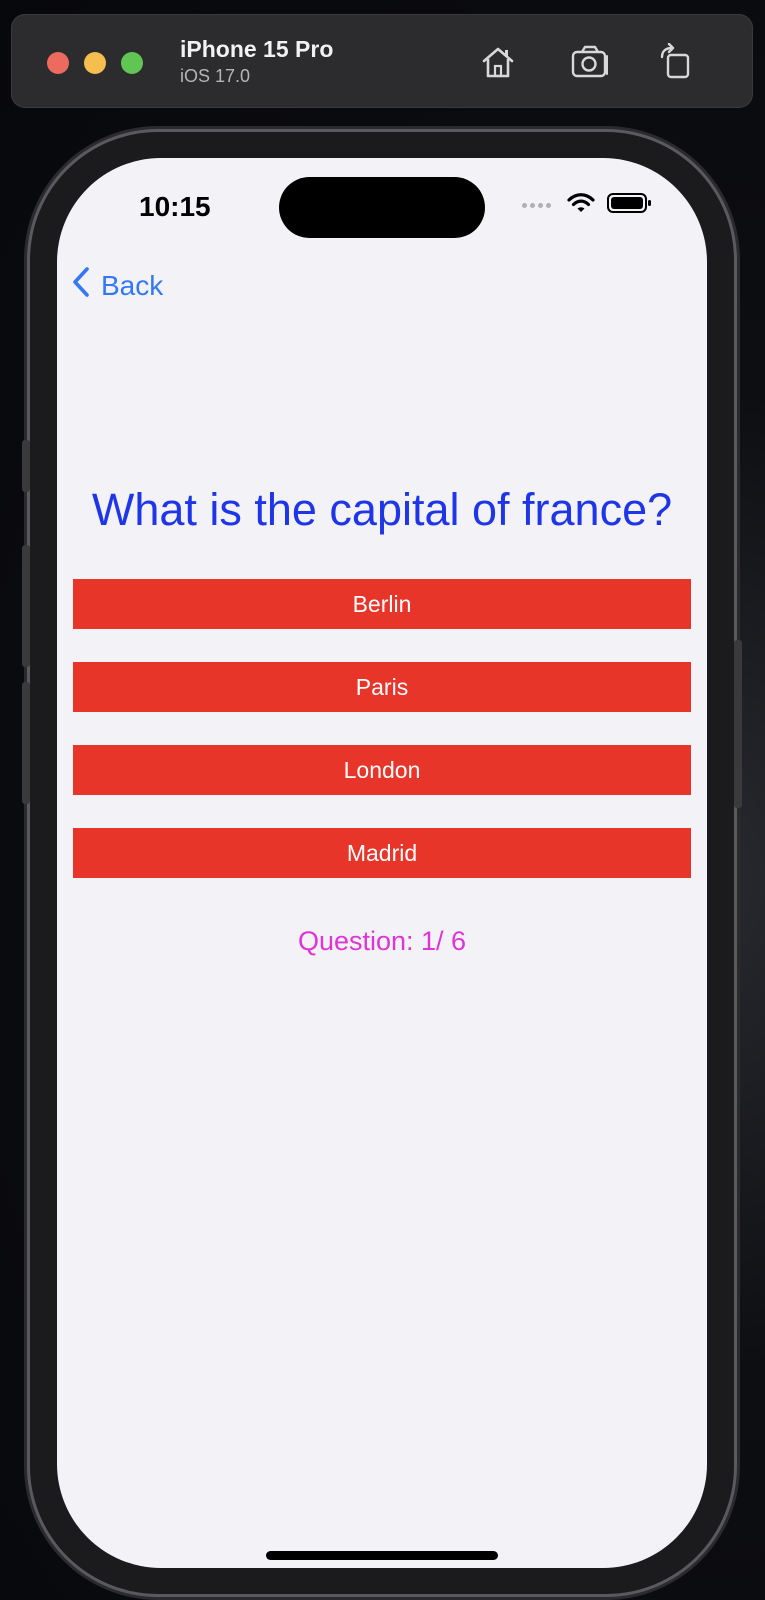 Image resolution: width=765 pixels, height=1600 pixels. Describe the element at coordinates (382, 941) in the screenshot. I see `question-counter: Question: 1/ 6` at that location.